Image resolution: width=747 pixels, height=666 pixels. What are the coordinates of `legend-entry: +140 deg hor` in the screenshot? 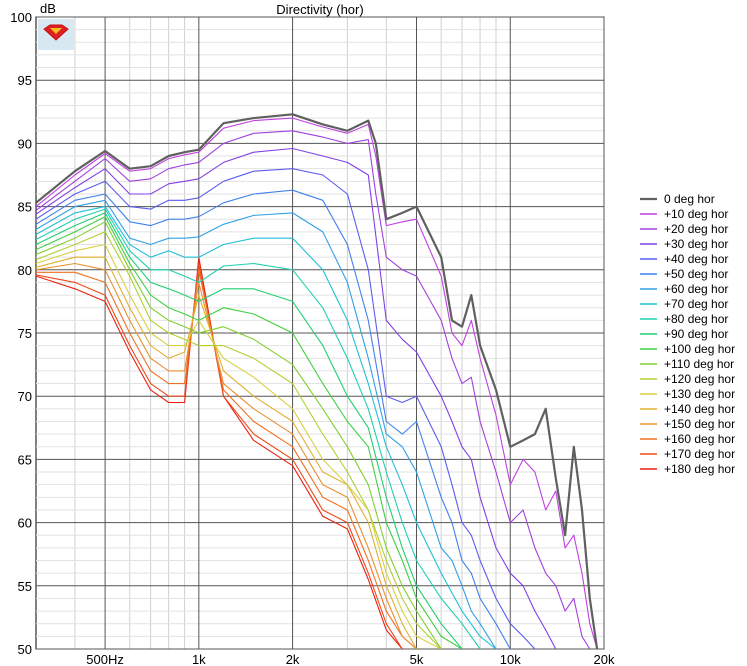 It's located at (699, 409).